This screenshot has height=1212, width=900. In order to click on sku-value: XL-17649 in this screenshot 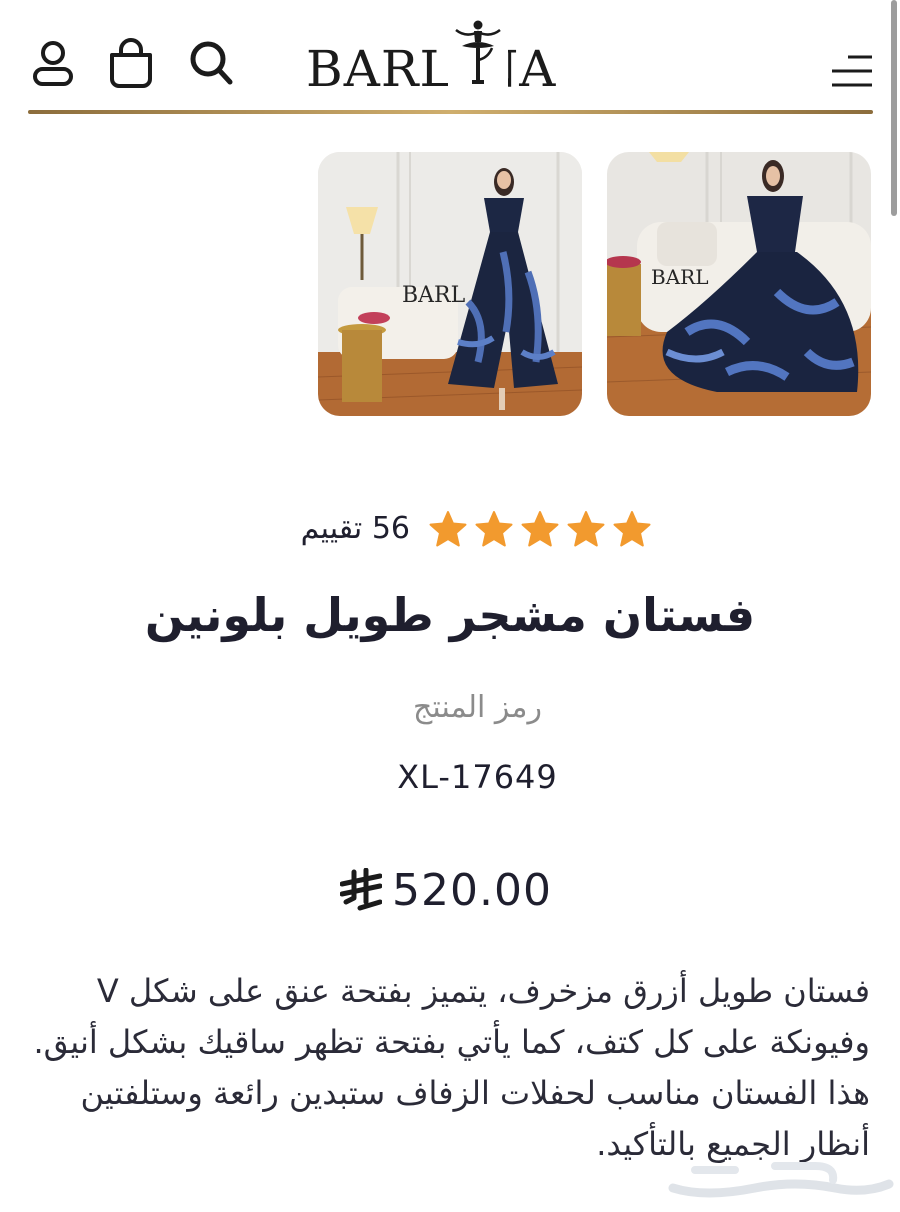, I will do `click(477, 777)`.